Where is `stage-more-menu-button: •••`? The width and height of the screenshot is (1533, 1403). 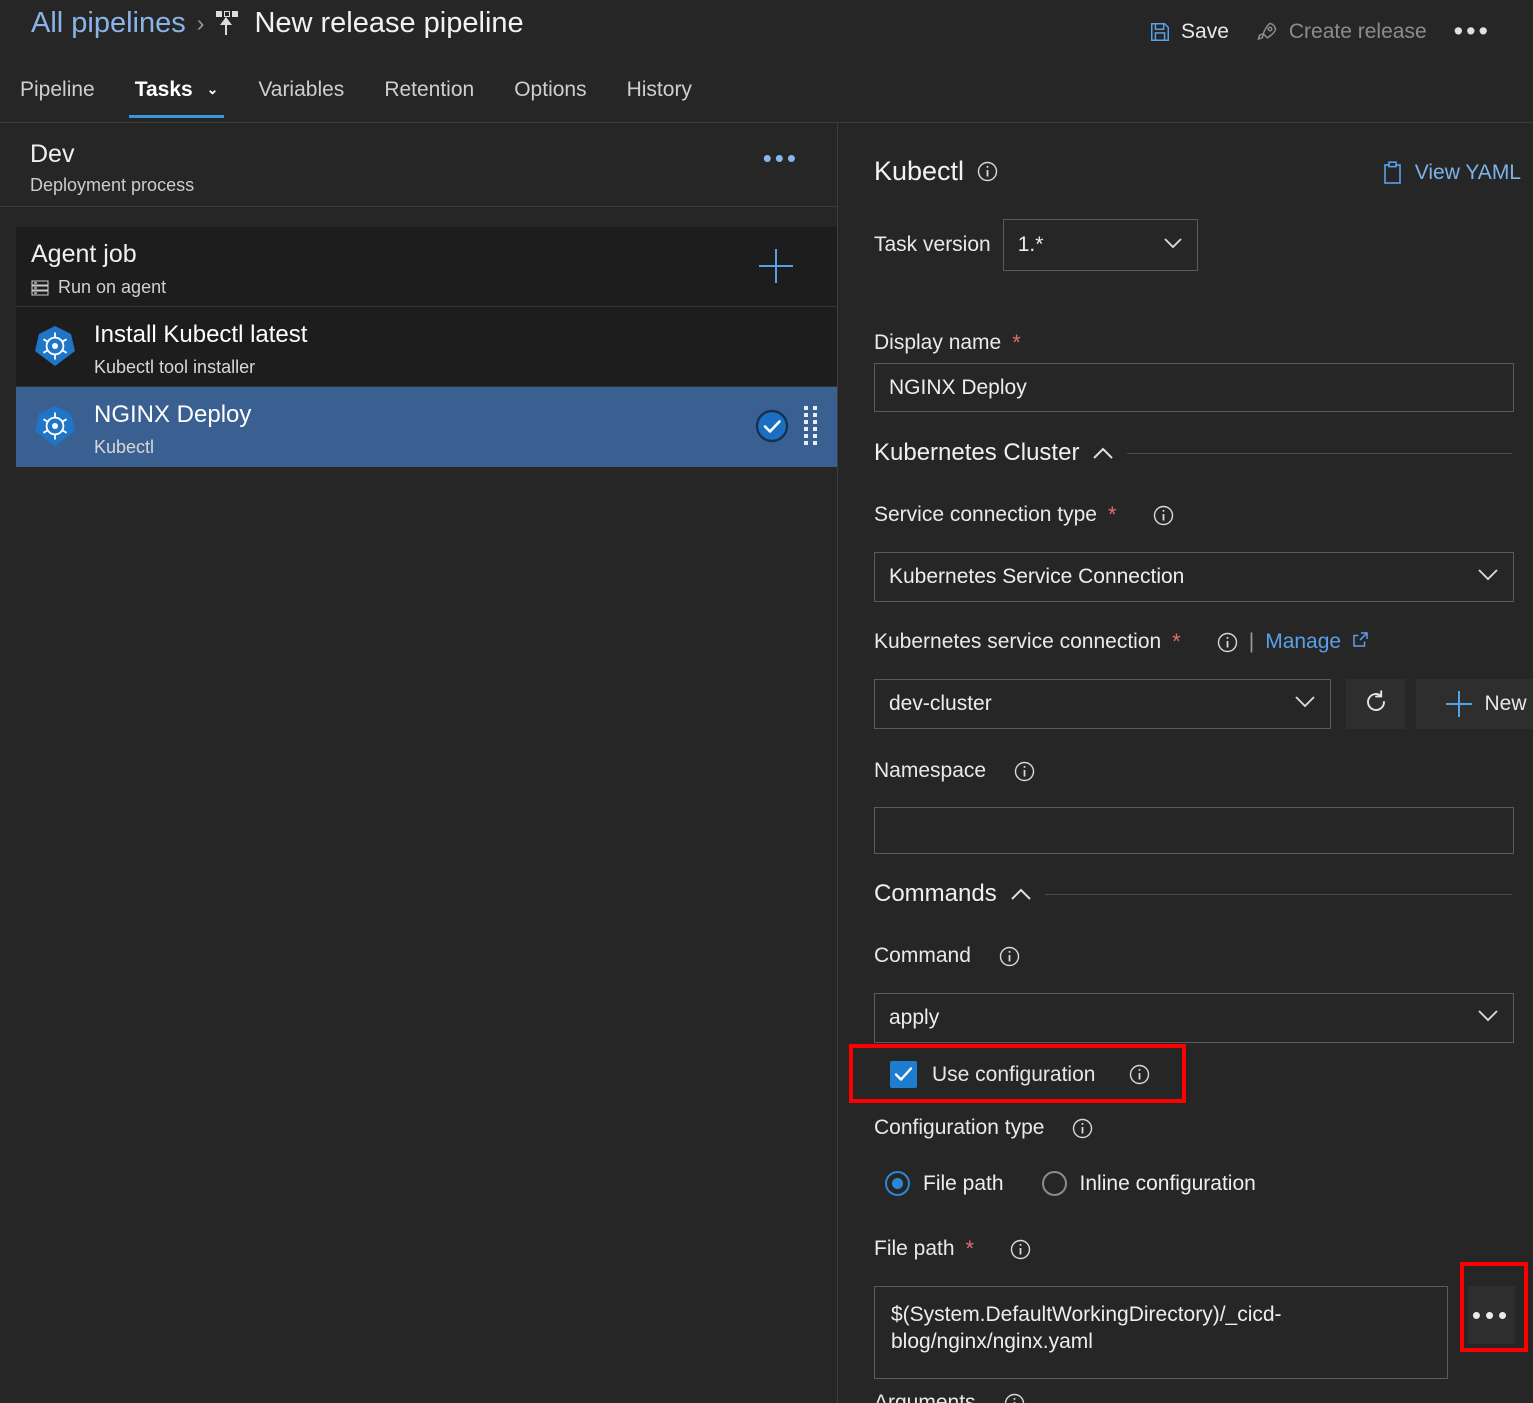
stage-more-menu-button: ••• is located at coordinates (781, 158).